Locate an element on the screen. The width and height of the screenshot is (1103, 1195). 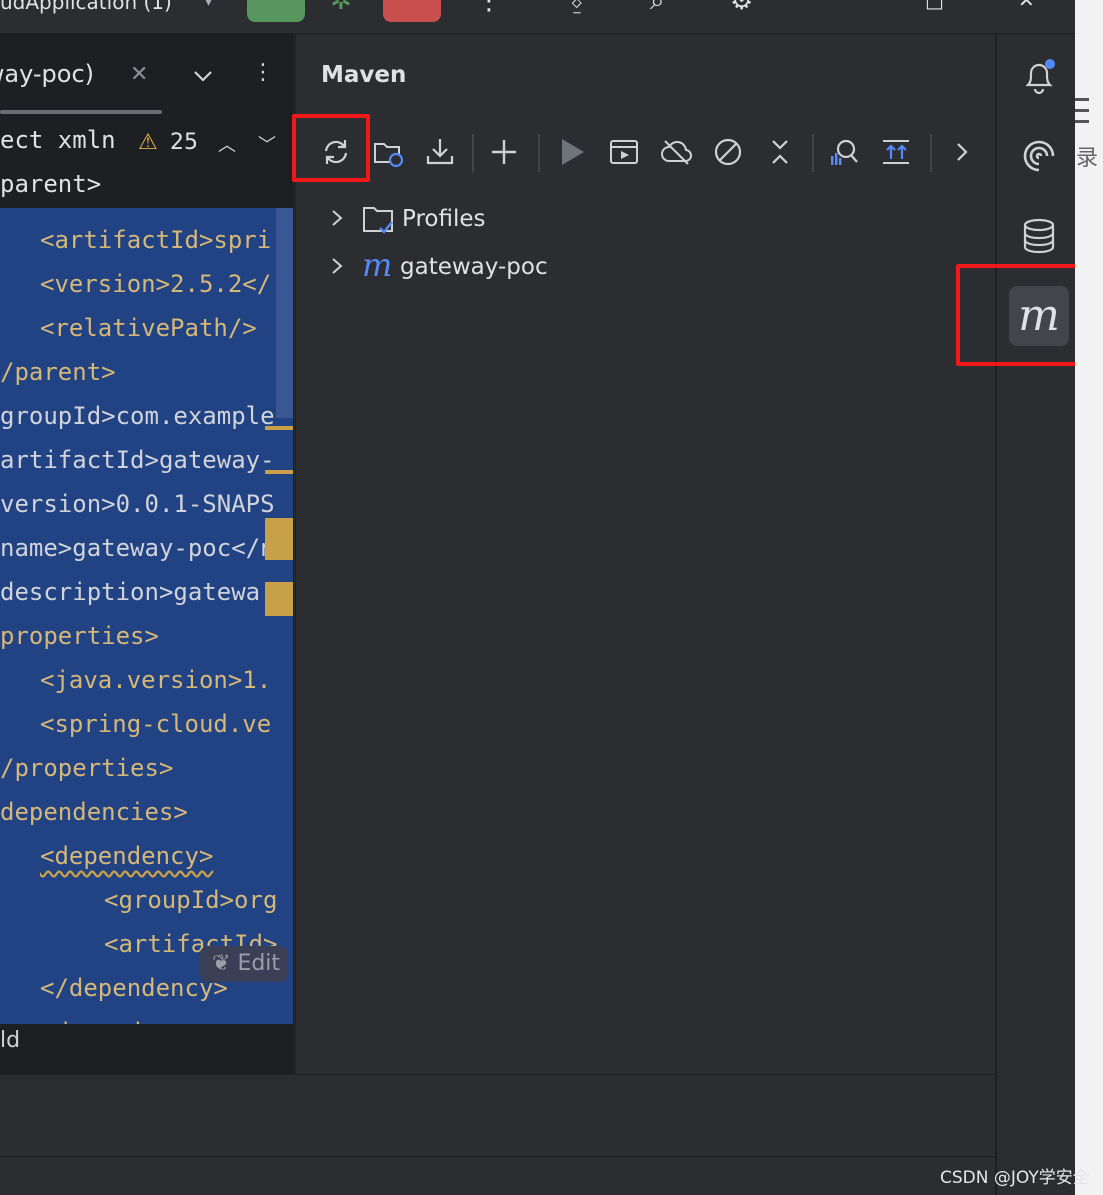
tree-item-profiles: Profiles is located at coordinates (496, 220).